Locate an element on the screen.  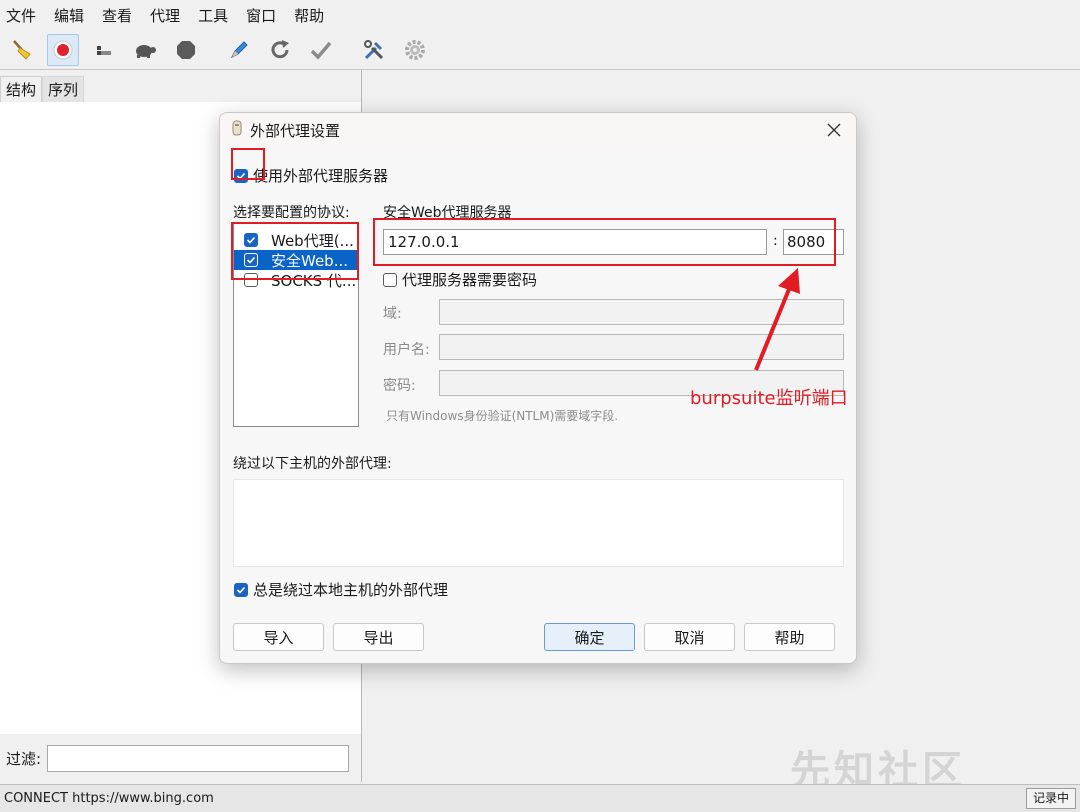
bypass-local-option: 总是绕过本地主机的外部代理 is located at coordinates (341, 589).